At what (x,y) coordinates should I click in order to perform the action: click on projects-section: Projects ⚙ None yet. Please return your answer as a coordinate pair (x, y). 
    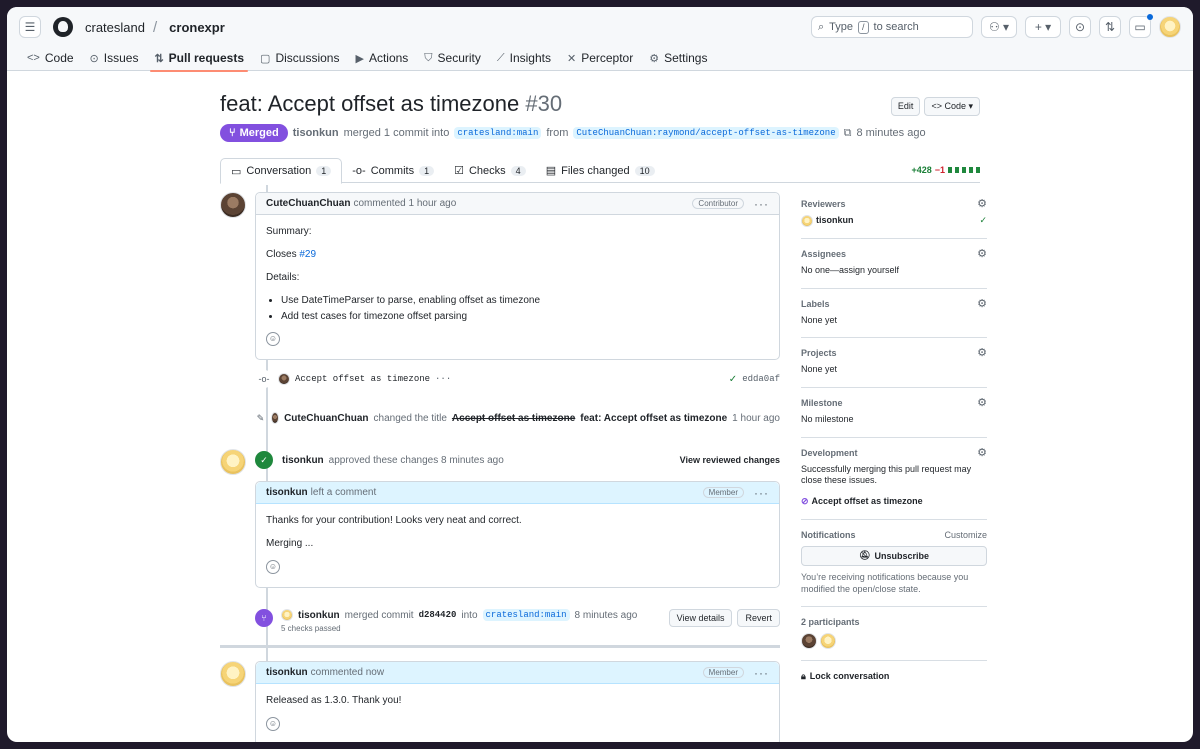
    Looking at the image, I should click on (894, 363).